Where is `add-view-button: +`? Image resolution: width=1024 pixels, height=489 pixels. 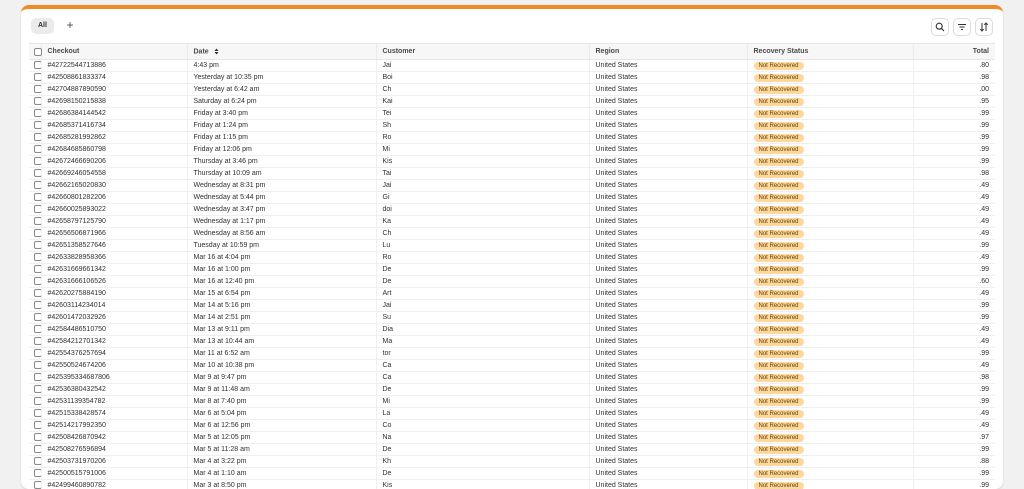
add-view-button: + is located at coordinates (70, 26).